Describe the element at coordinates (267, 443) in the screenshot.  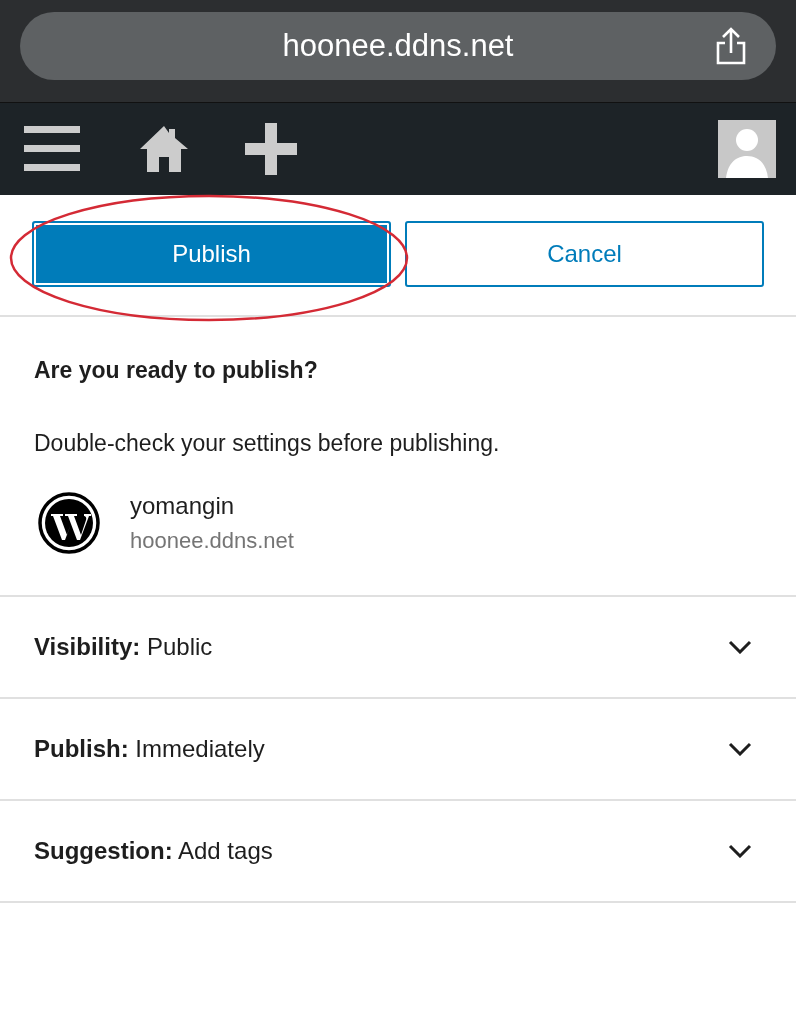
I see `panel-description: Double-check your settings before publishing.` at that location.